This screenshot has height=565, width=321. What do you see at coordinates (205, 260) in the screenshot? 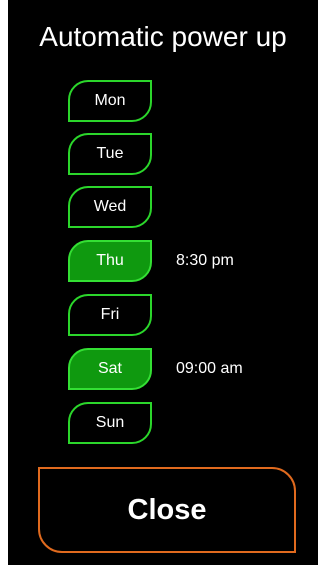
I see `time-label-thu: 8:30 pm` at bounding box center [205, 260].